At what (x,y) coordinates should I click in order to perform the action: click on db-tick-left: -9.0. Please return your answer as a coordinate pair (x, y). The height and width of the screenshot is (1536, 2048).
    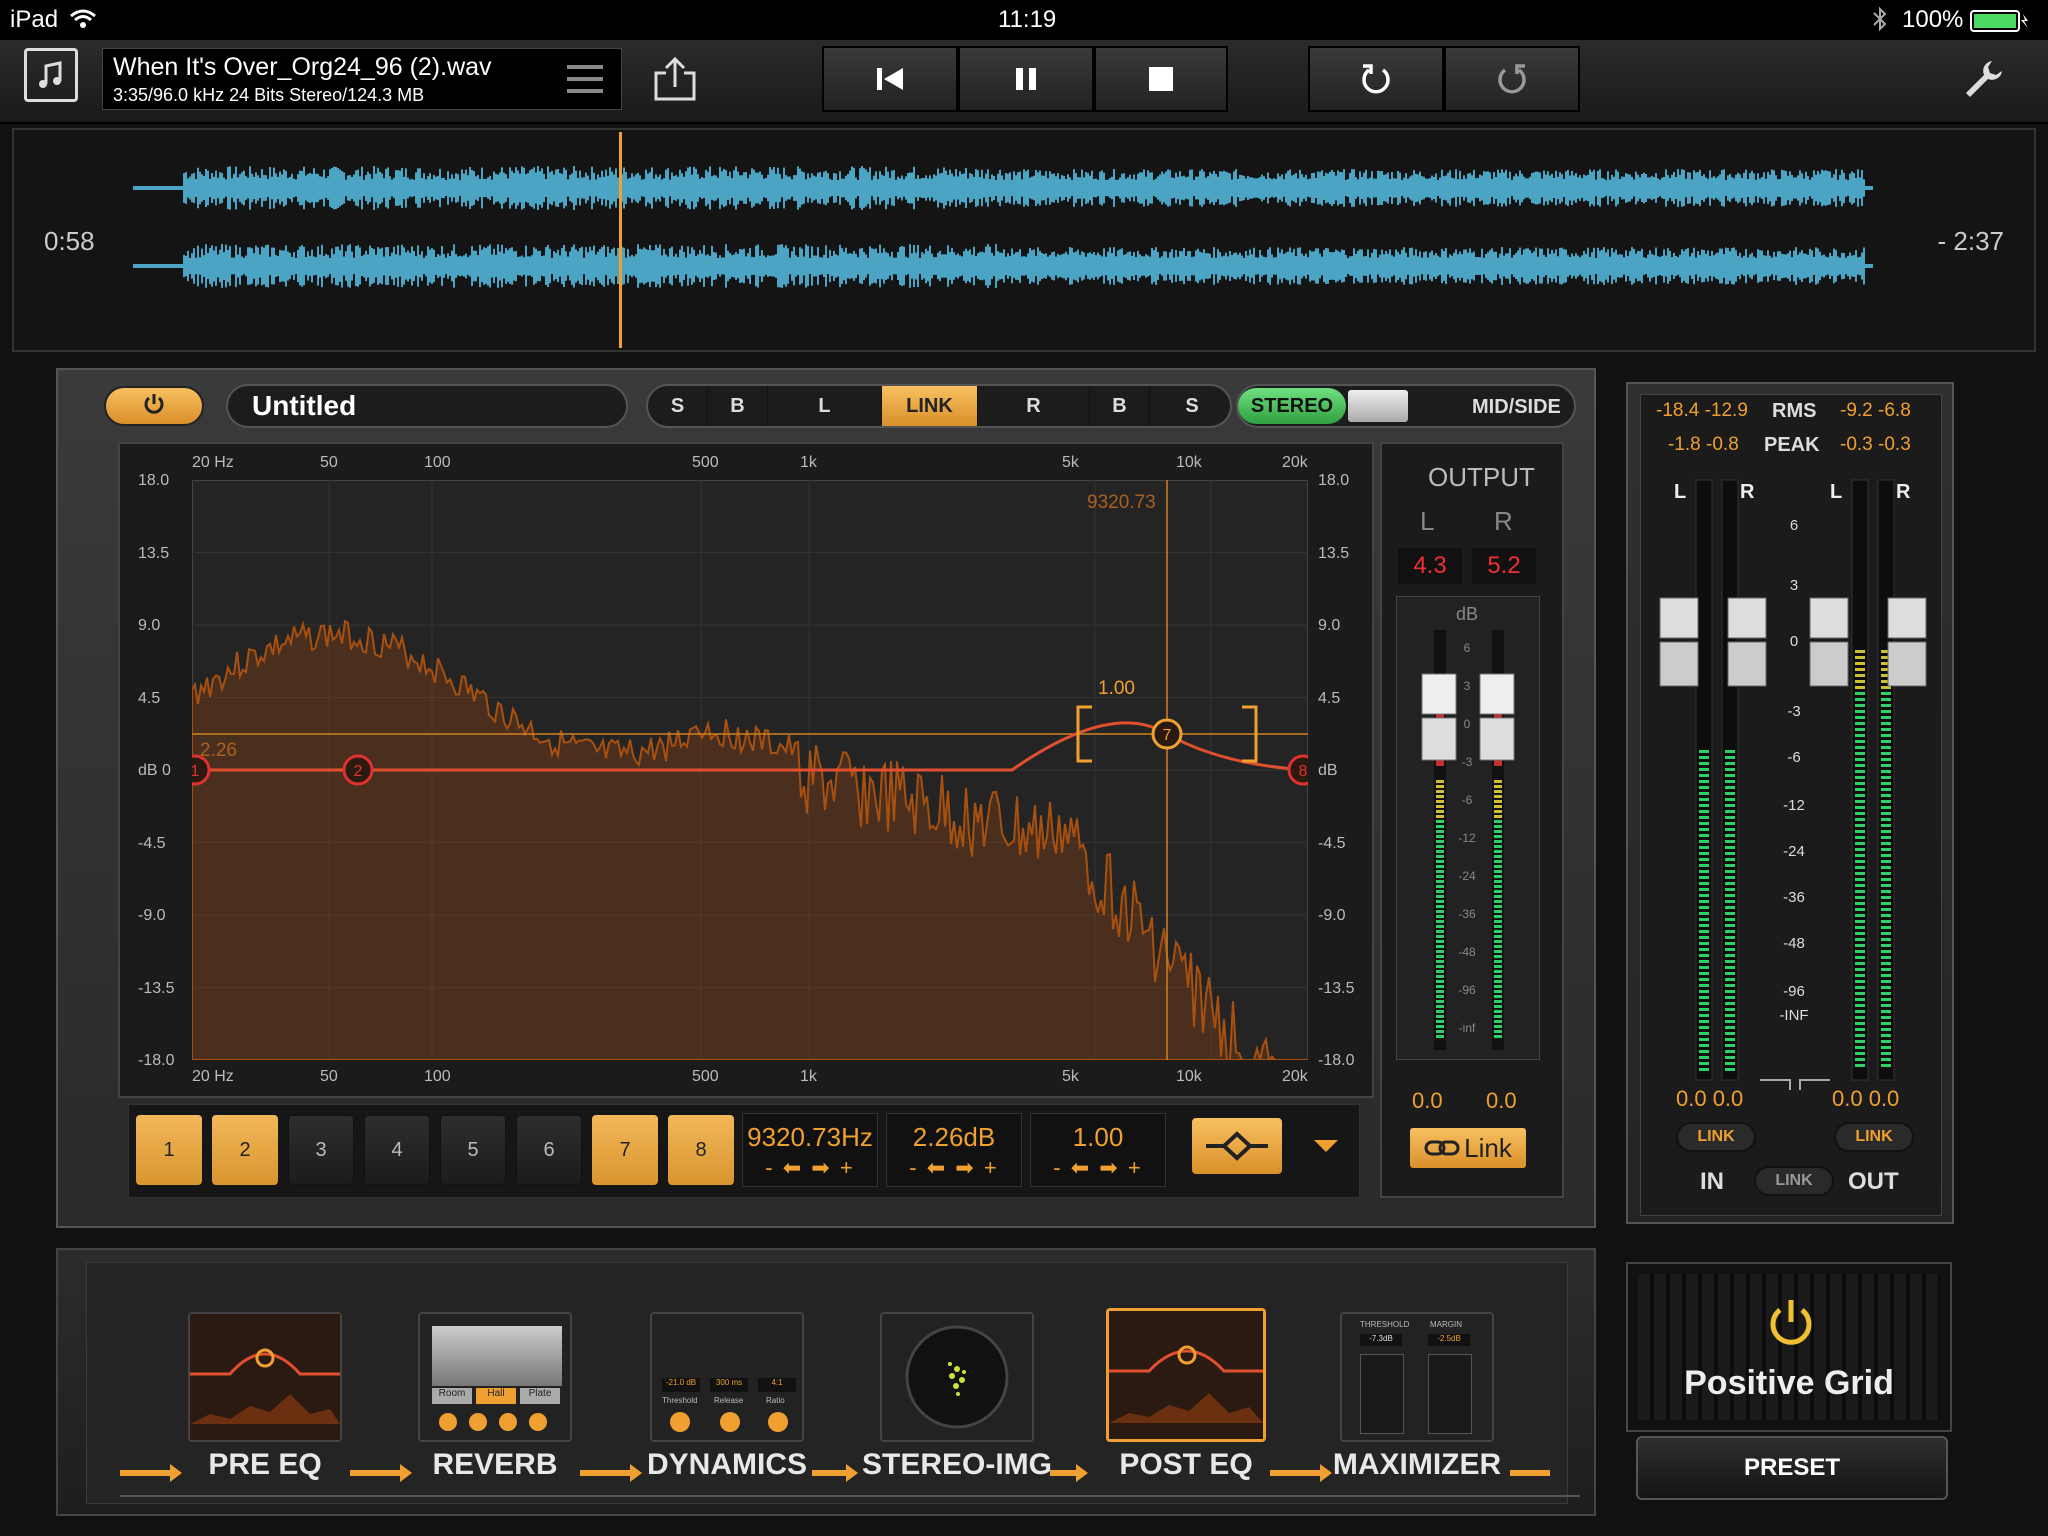
    Looking at the image, I should click on (152, 915).